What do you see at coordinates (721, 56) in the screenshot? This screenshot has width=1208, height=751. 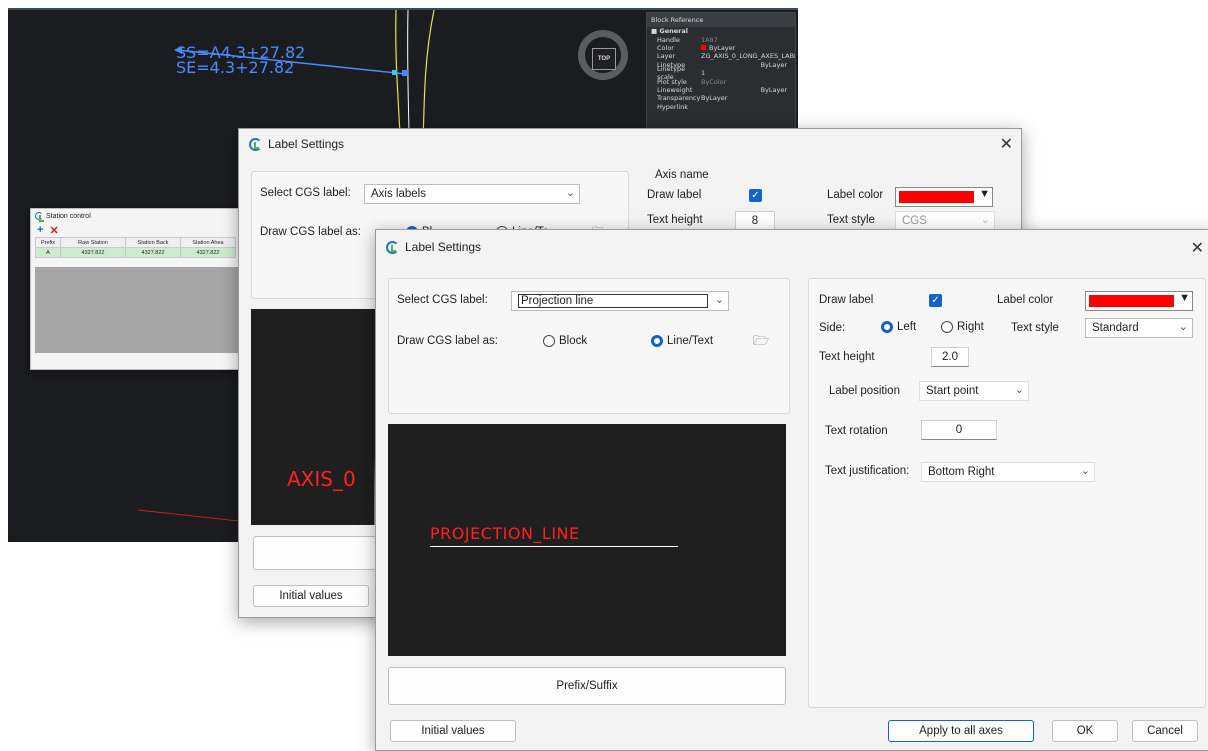 I see `property-row: Layer ZG_AXIS_0_LONG_AXES_LABEL` at bounding box center [721, 56].